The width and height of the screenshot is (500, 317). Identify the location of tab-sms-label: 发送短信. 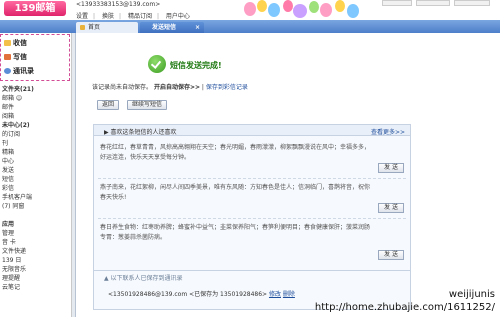
(164, 27).